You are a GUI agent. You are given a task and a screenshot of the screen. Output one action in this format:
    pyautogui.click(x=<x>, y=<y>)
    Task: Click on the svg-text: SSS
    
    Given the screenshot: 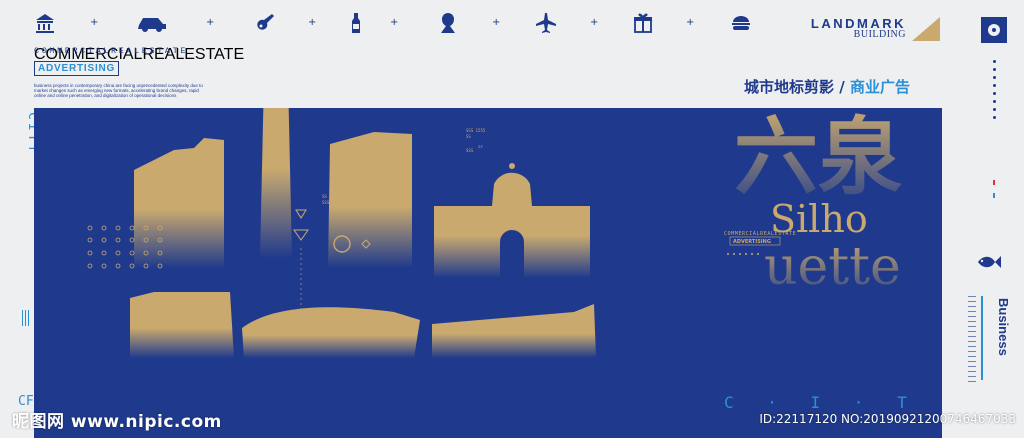 What is the action you would take?
    pyautogui.click(x=470, y=150)
    